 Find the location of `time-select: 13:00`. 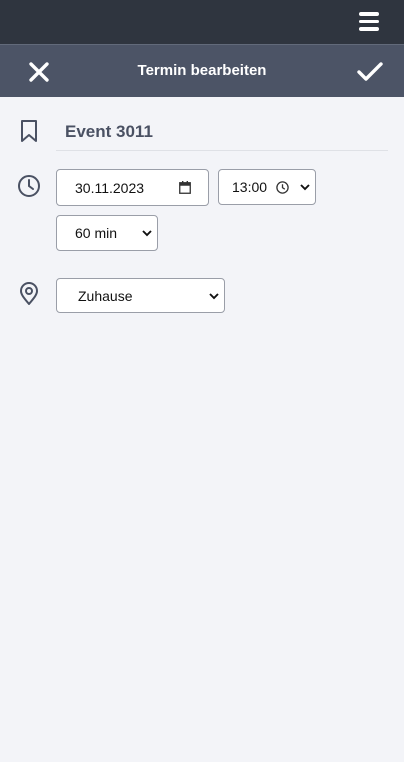

time-select: 13:00 is located at coordinates (267, 187).